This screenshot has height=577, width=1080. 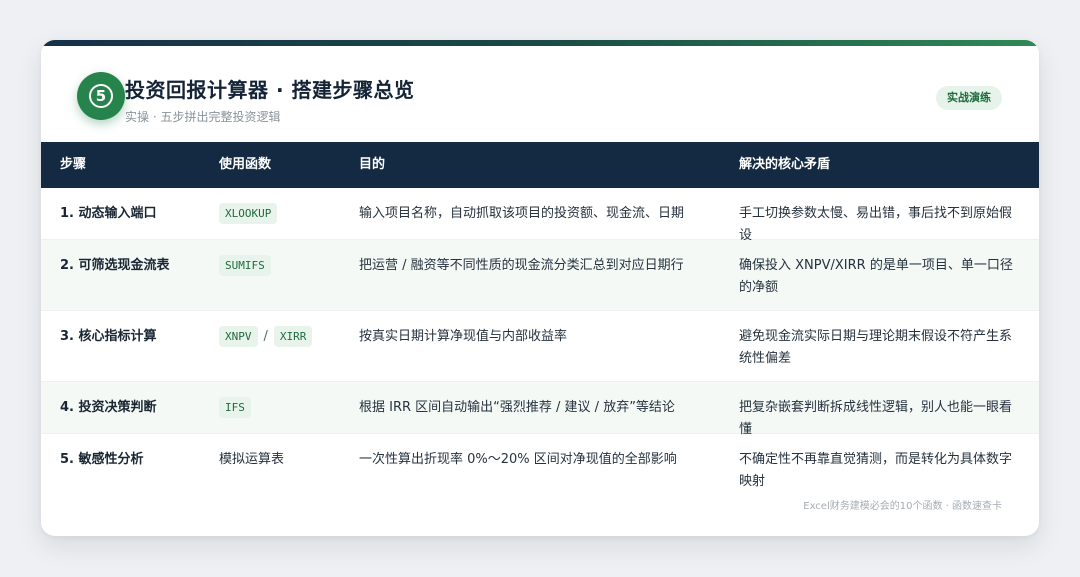 I want to click on accent-top-bar, so click(x=540, y=43).